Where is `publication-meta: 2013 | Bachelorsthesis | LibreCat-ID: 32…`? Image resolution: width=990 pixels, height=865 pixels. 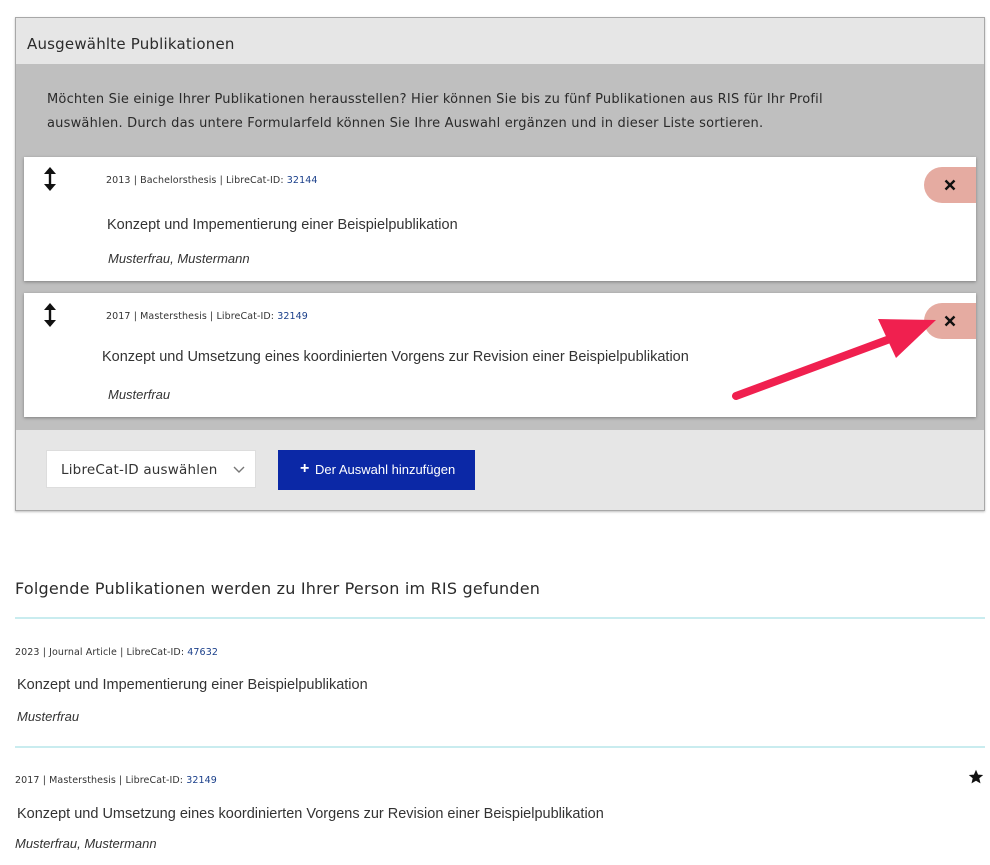 publication-meta: 2013 | Bachelorsthesis | LibreCat-ID: 32… is located at coordinates (212, 180).